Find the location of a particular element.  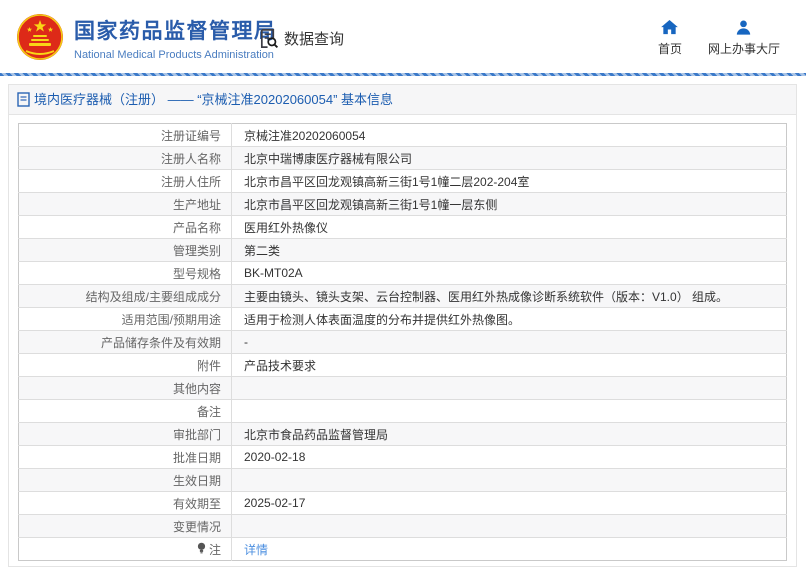

table-row: 产品储存条件及有效期 - is located at coordinates (402, 342).